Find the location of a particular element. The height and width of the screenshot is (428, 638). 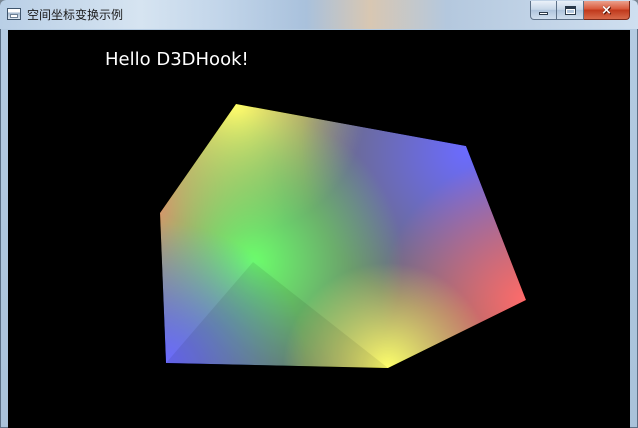

close-icon: × is located at coordinates (606, 10).